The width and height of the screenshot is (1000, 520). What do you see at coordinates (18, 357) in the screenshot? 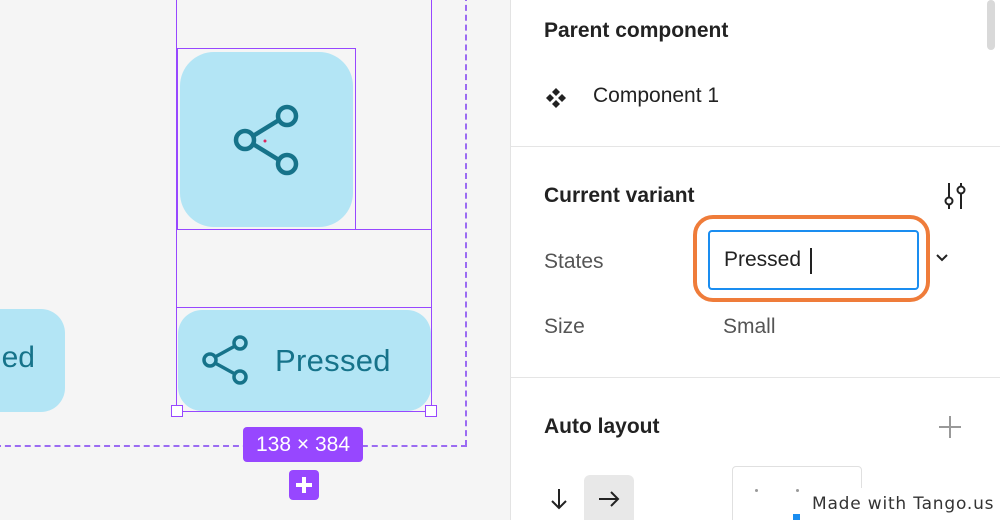
I see `variant-button-label: ed` at bounding box center [18, 357].